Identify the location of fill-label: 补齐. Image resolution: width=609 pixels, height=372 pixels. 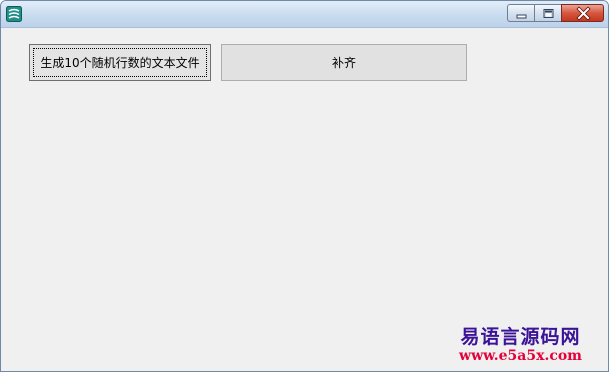
(343, 63).